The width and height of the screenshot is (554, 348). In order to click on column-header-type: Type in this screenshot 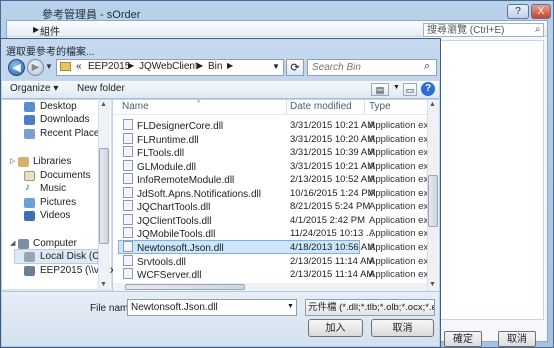, I will do `click(380, 106)`.